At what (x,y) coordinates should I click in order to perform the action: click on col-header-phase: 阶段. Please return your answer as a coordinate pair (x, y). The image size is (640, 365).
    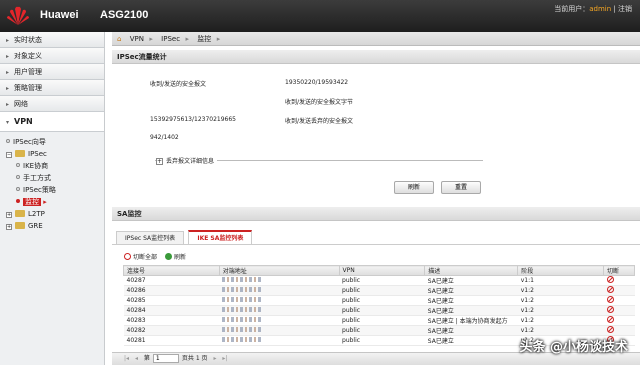
    Looking at the image, I should click on (561, 270).